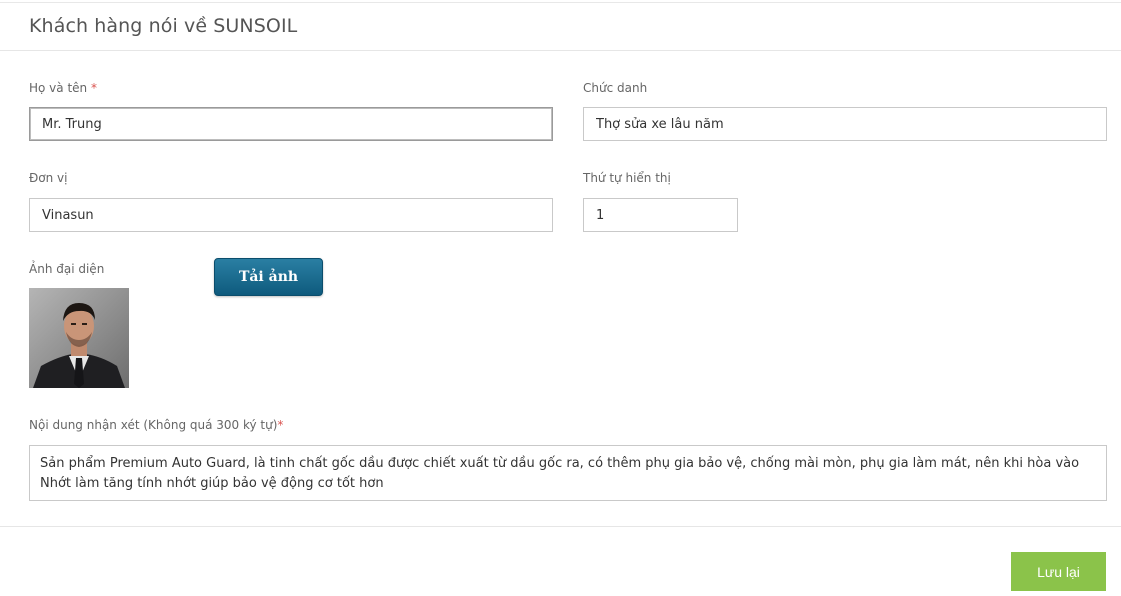 The width and height of the screenshot is (1121, 596). Describe the element at coordinates (660, 215) in the screenshot. I see `display-order-input` at that location.